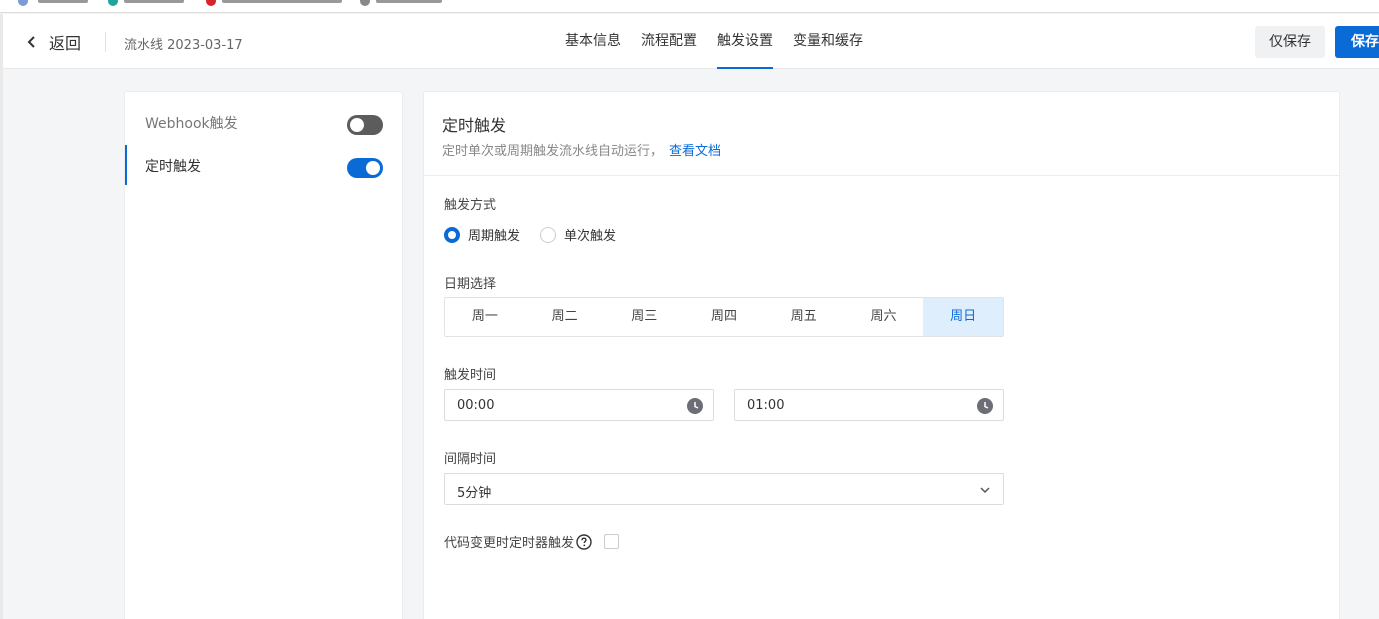 This screenshot has height=619, width=1379. Describe the element at coordinates (470, 205) in the screenshot. I see `trigger-mode-label: 触发方式` at that location.